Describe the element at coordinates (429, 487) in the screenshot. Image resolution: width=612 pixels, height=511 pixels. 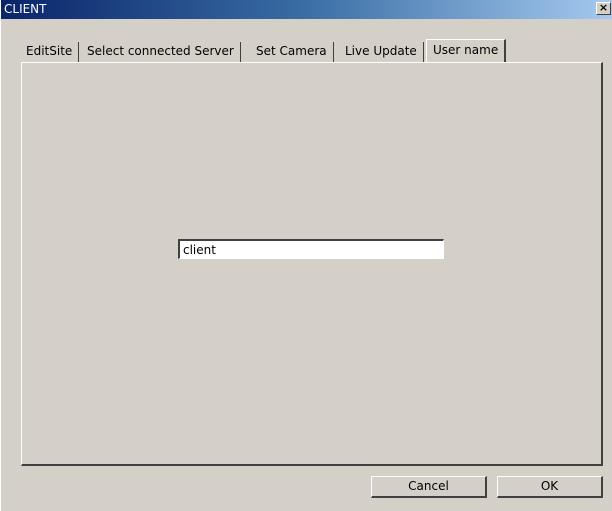
I see `cancel-button: Cancel` at that location.